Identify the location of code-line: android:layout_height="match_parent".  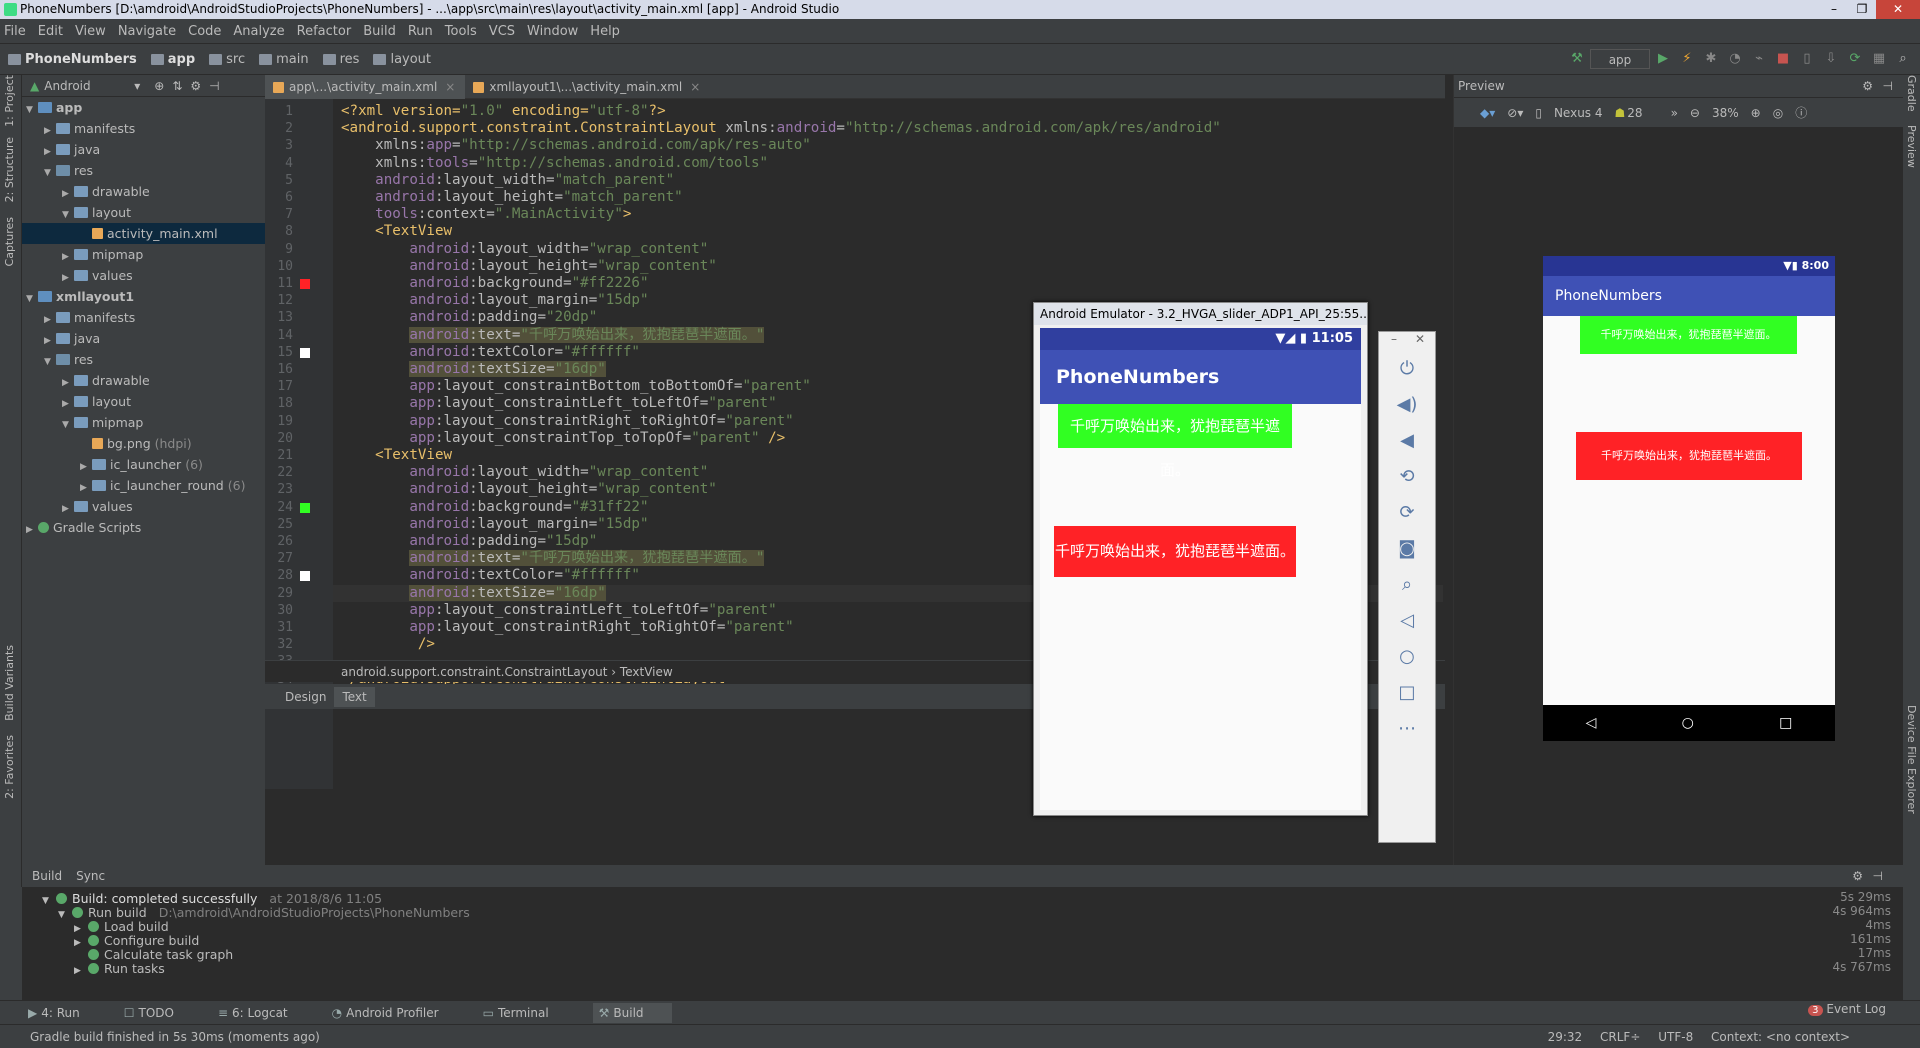
(512, 197).